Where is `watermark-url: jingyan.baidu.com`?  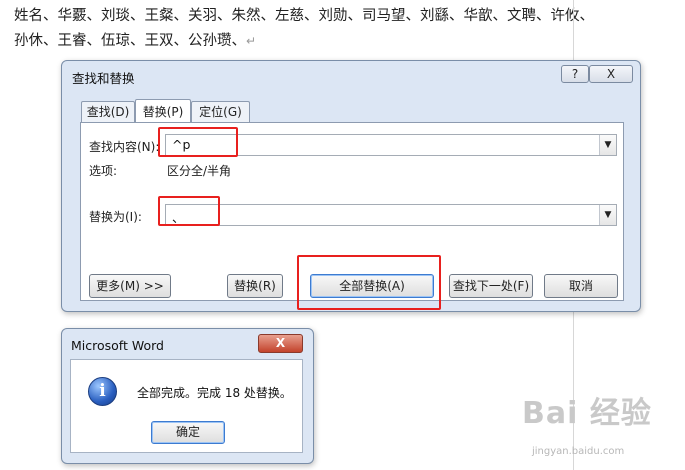
watermark-url: jingyan.baidu.com is located at coordinates (578, 451).